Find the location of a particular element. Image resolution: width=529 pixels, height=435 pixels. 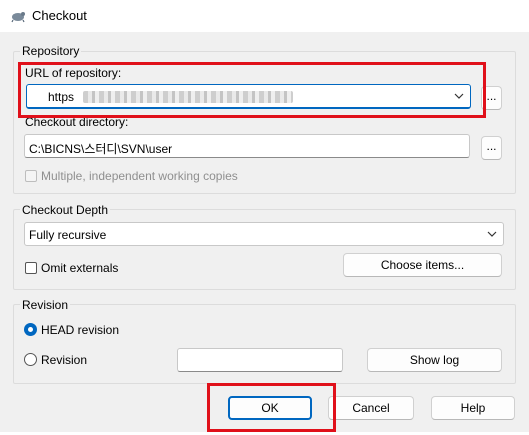

revision-input is located at coordinates (260, 360).